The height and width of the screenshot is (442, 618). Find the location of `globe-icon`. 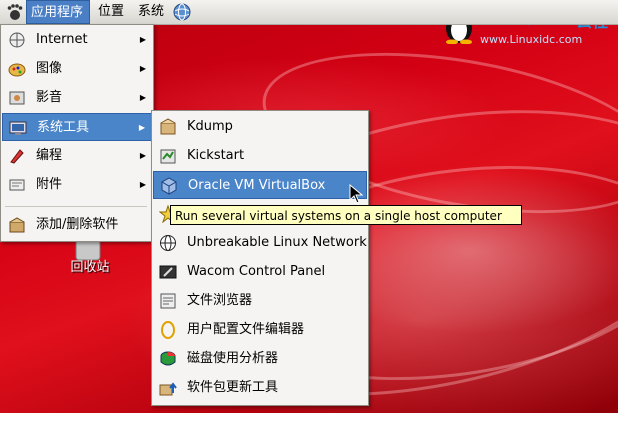

globe-icon is located at coordinates (168, 243).